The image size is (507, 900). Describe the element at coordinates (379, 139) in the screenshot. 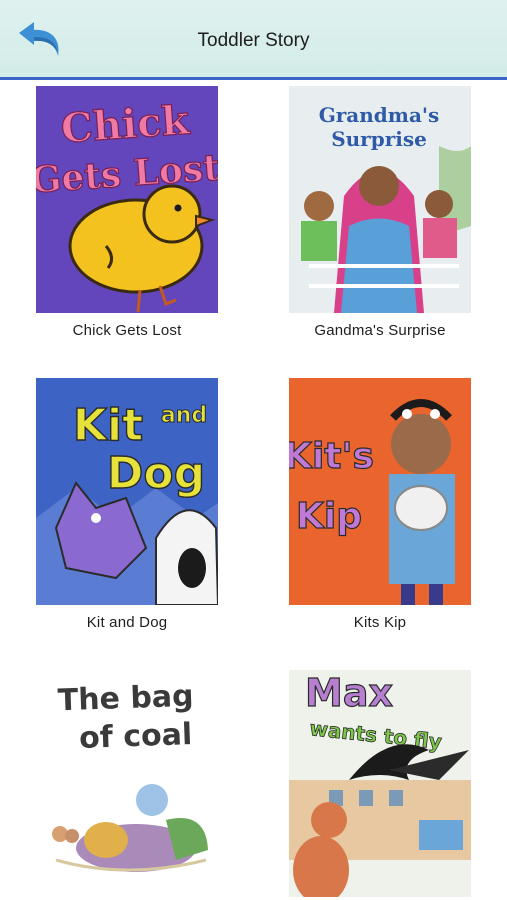

I see `cover-title-line-2: Surprise` at that location.